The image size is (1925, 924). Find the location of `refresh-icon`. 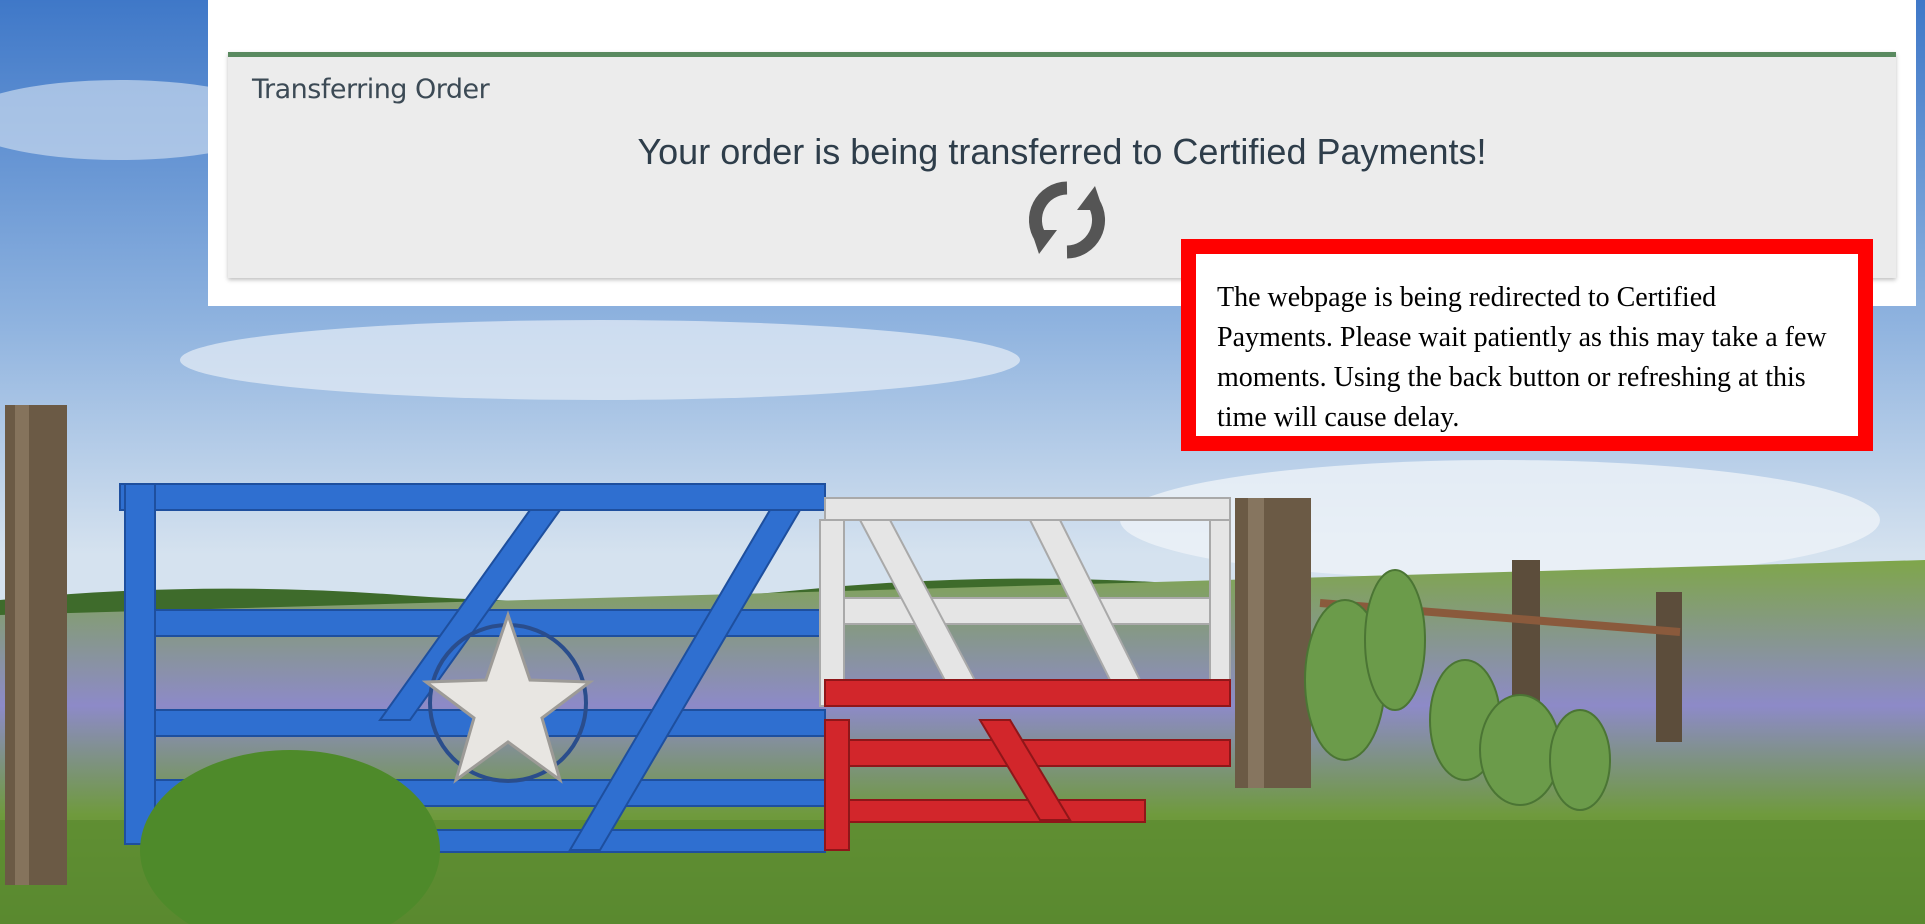

refresh-icon is located at coordinates (1067, 220).